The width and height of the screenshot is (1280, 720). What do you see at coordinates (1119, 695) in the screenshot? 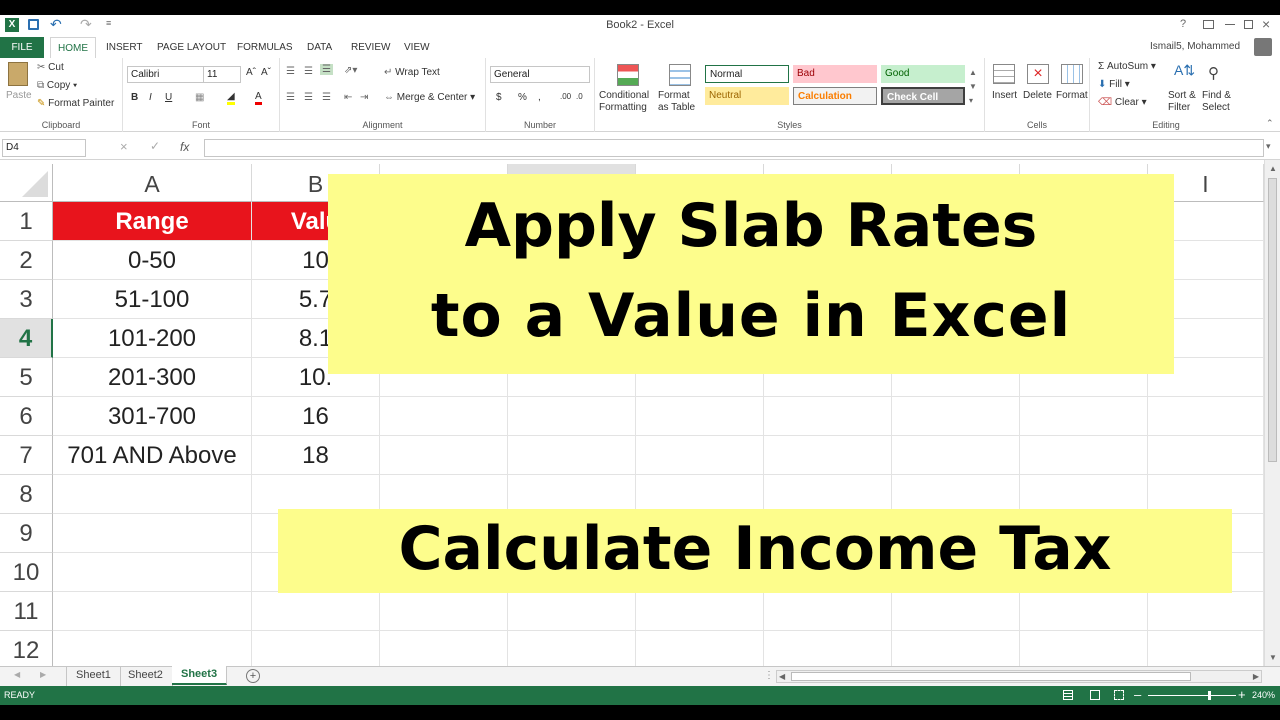
I see `page-break-view-icon` at bounding box center [1119, 695].